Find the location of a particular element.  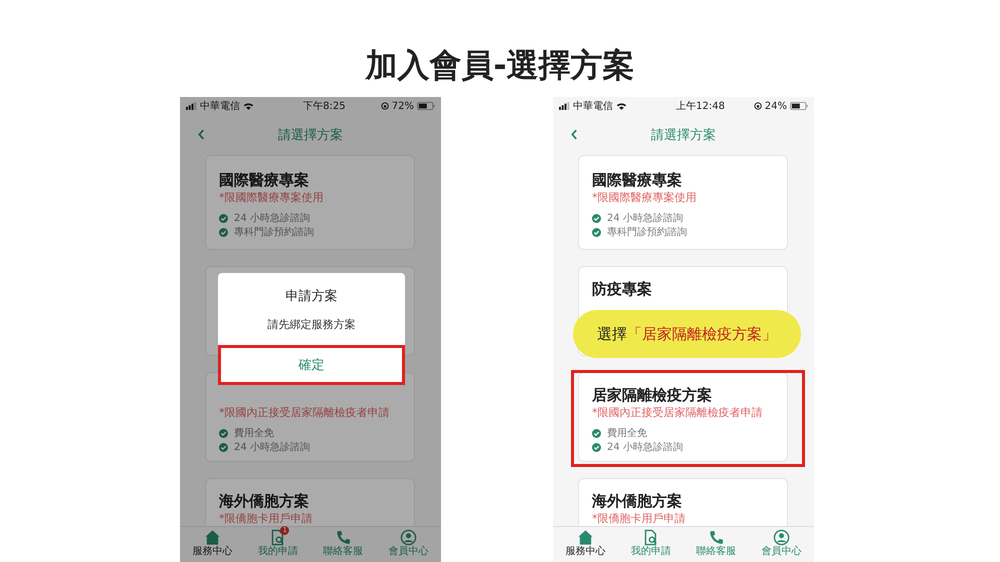

plan-title: 防疫專案 is located at coordinates (622, 289).